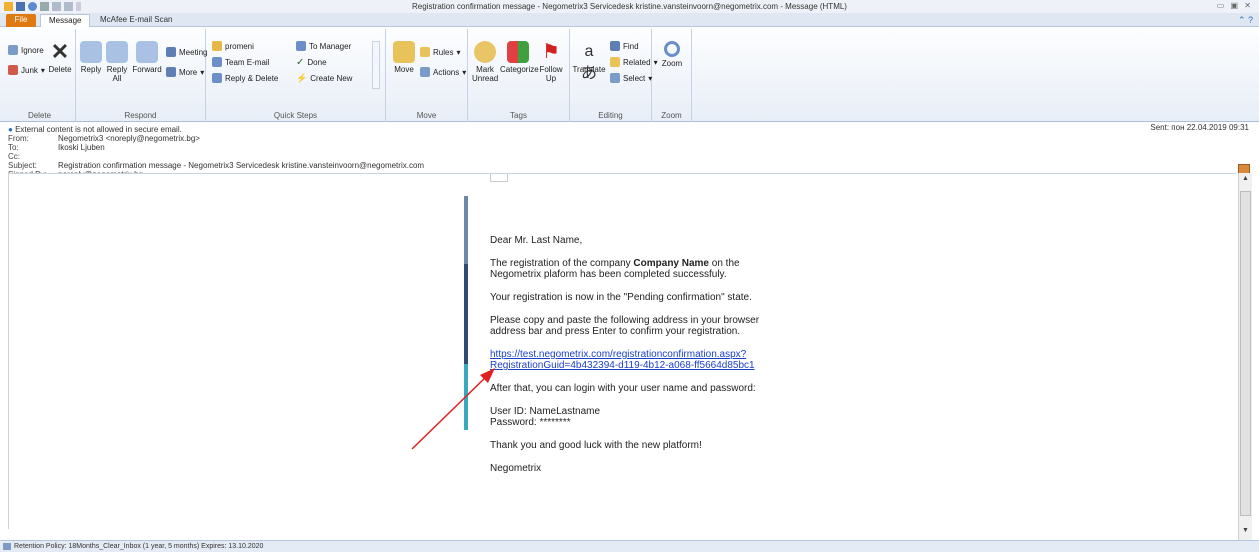 The height and width of the screenshot is (552, 1259). I want to click on select-icon, so click(615, 78).